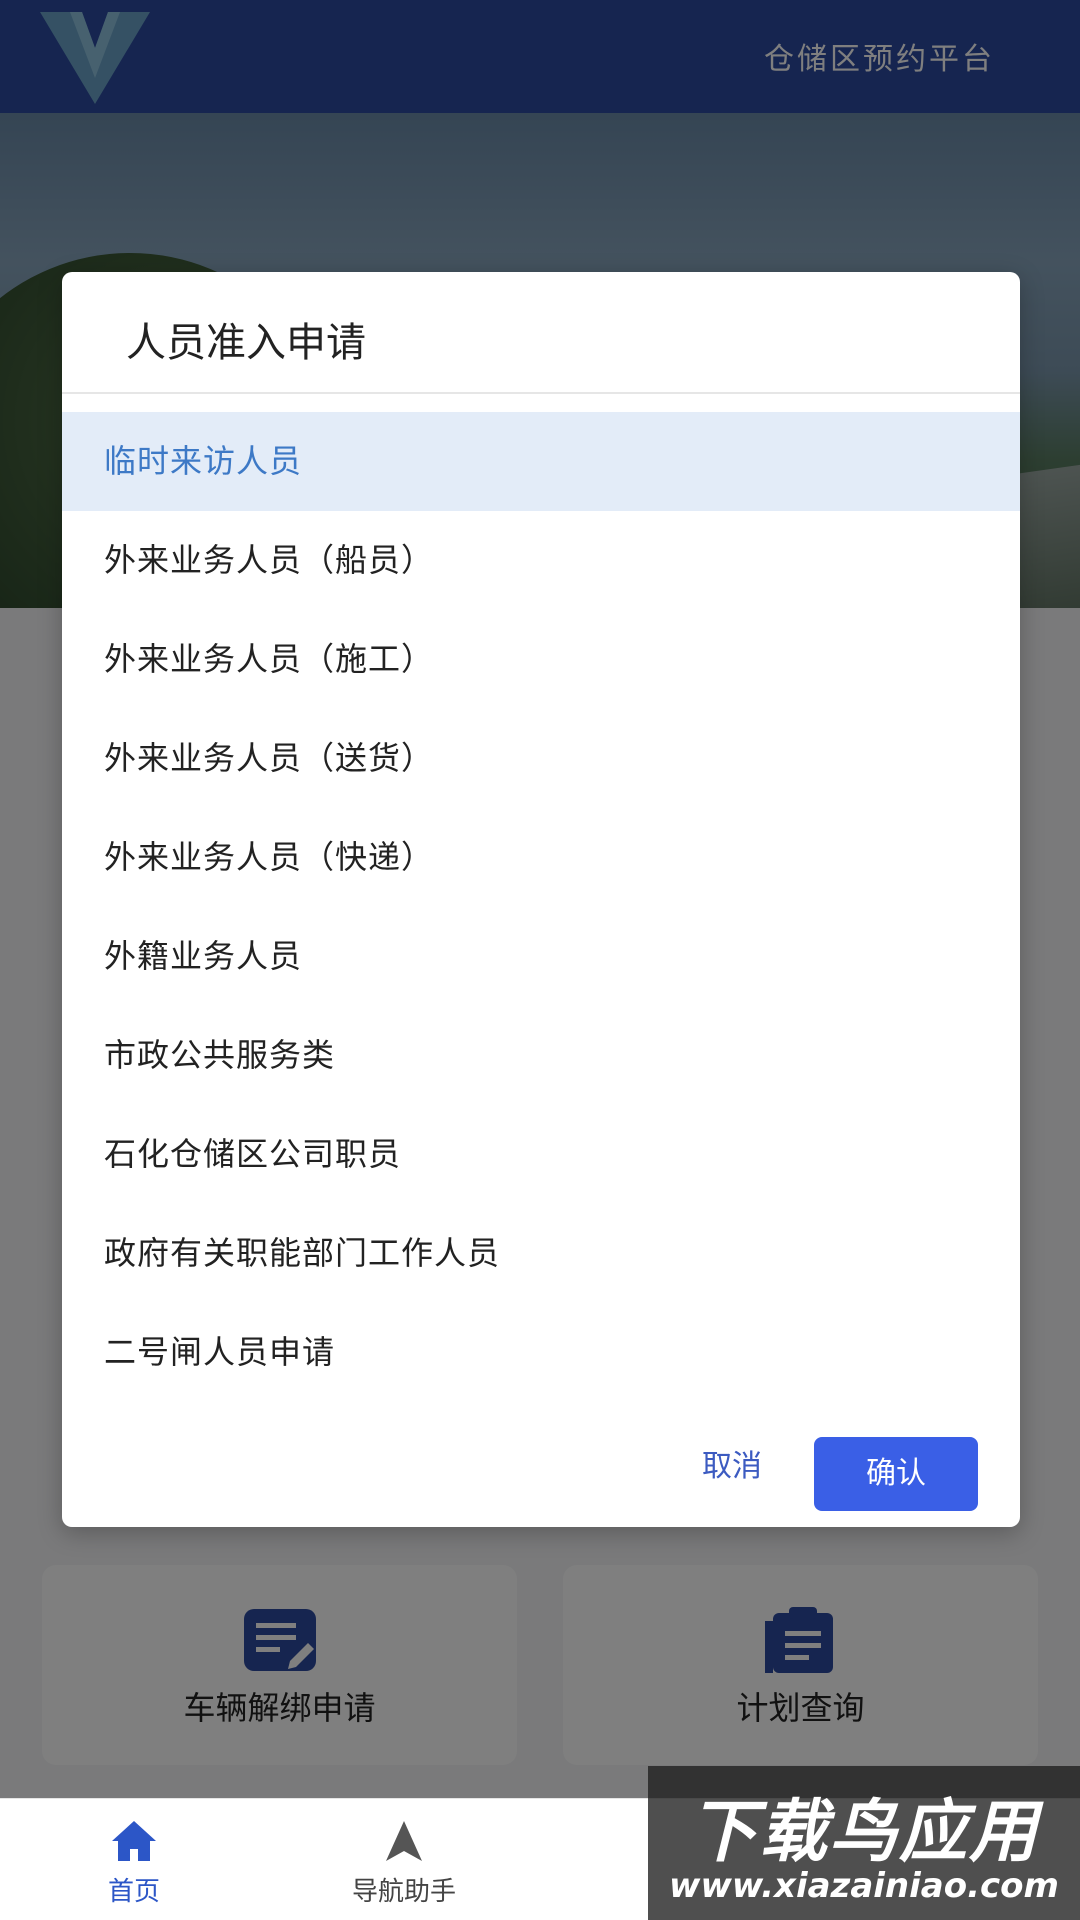  I want to click on cancel-button: 取消, so click(732, 1467).